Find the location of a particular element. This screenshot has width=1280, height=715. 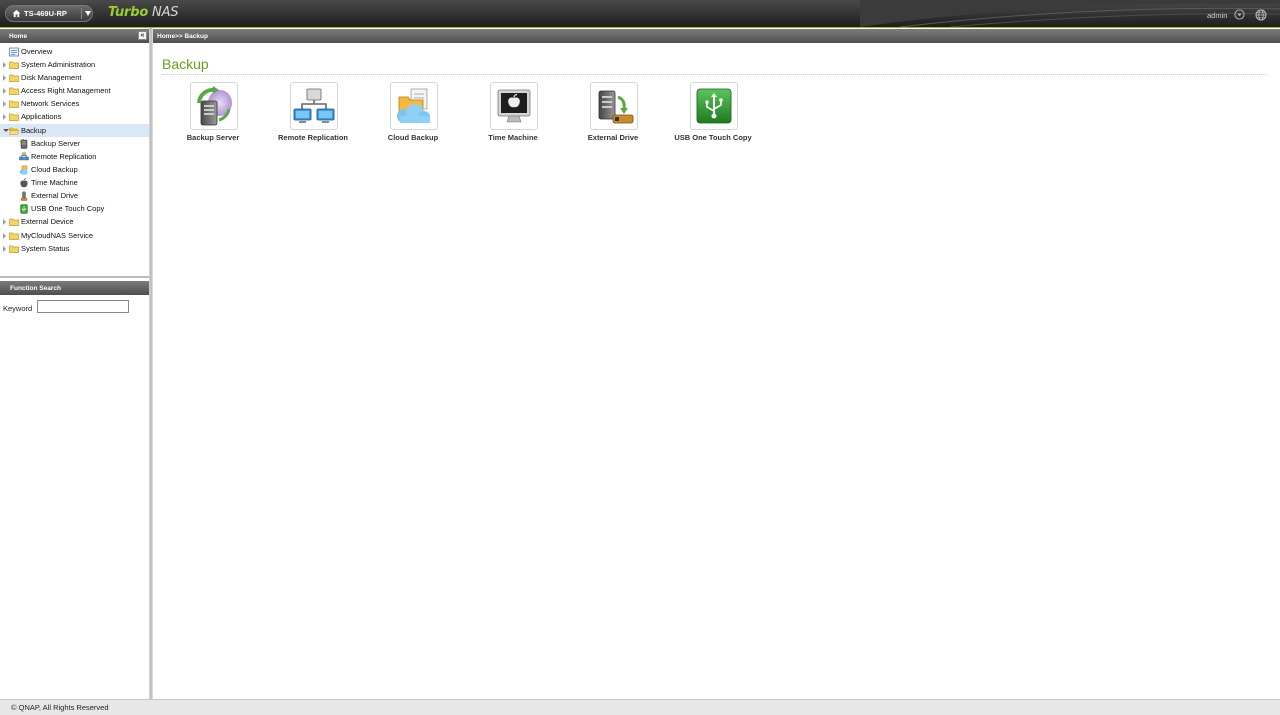

tile-label: Time Machine is located at coordinates (513, 137).